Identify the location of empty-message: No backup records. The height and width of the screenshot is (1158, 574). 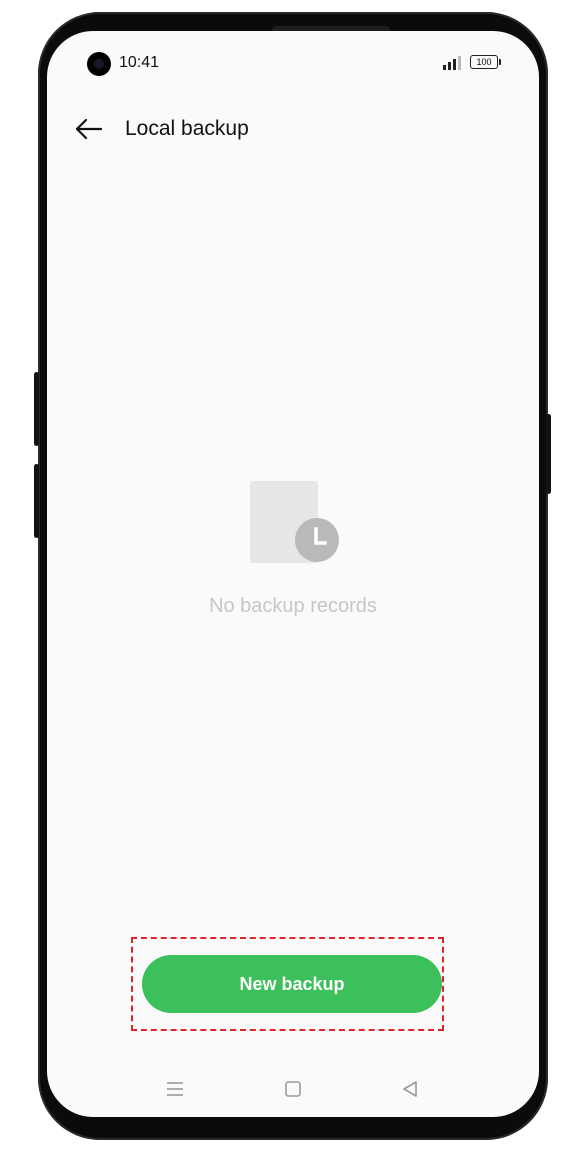
(293, 606).